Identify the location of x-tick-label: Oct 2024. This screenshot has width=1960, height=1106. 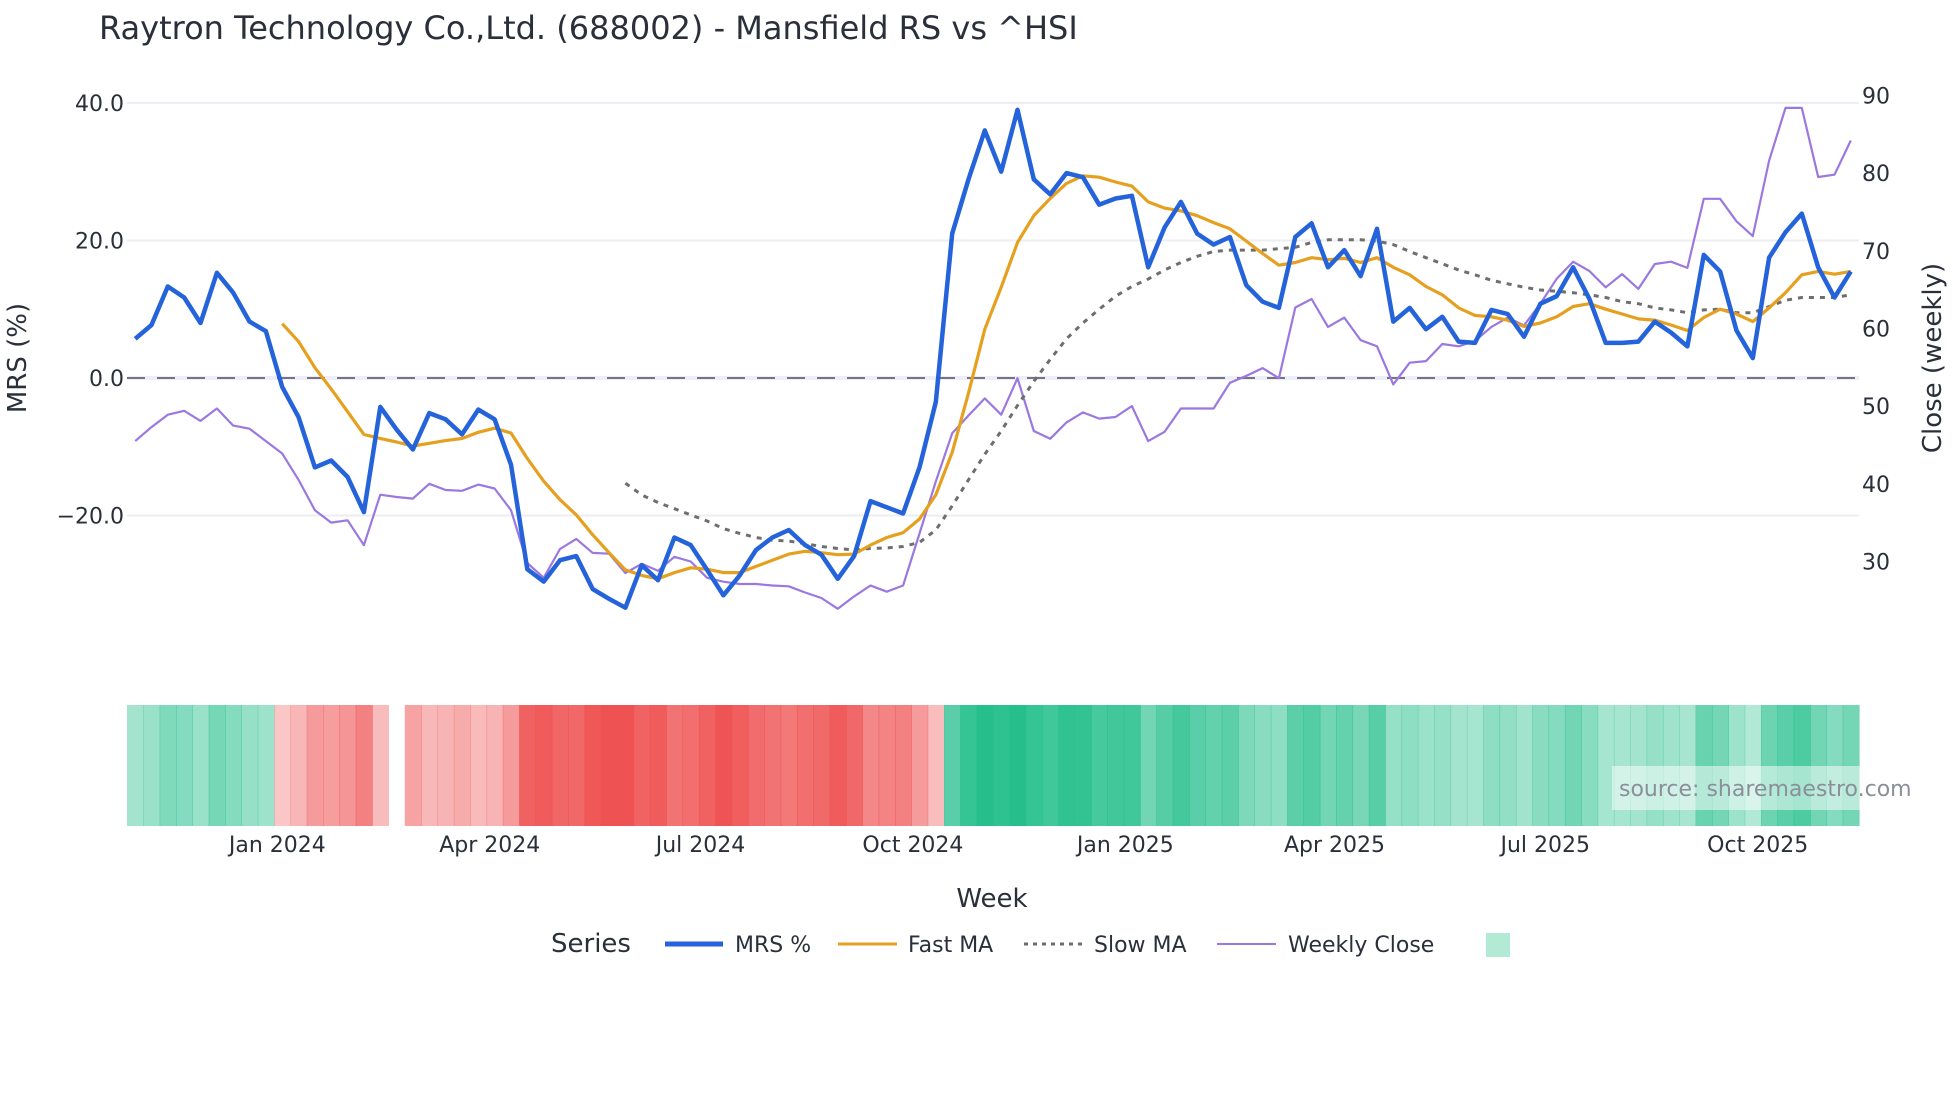
(912, 845).